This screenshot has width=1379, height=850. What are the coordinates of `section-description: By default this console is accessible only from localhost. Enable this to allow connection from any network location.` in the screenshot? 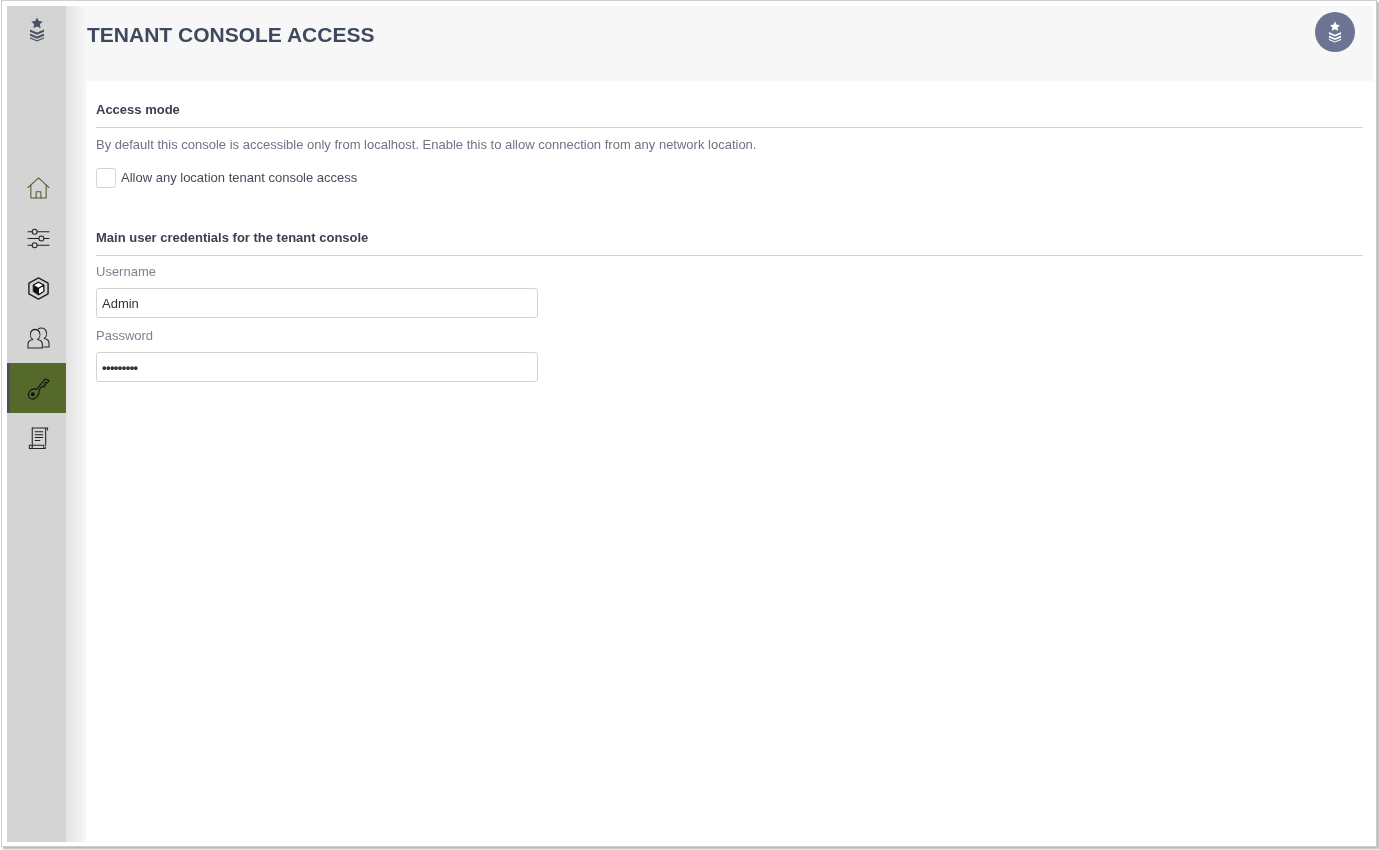 It's located at (427, 145).